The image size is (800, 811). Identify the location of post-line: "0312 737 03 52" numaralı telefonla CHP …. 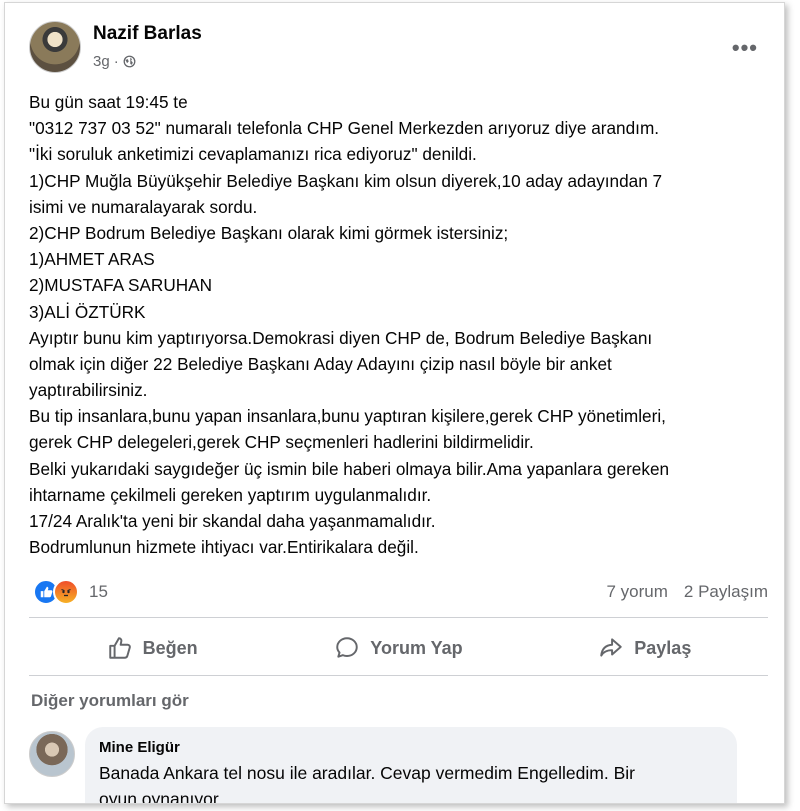
(344, 128).